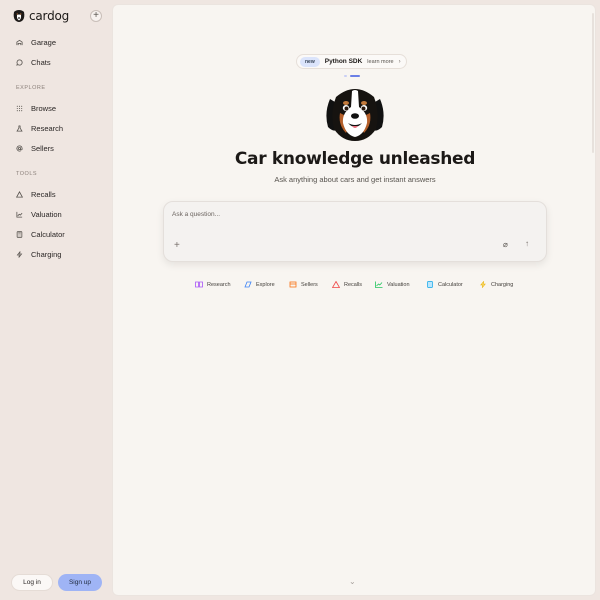  Describe the element at coordinates (398, 284) in the screenshot. I see `quick-action-label: Valuation` at that location.